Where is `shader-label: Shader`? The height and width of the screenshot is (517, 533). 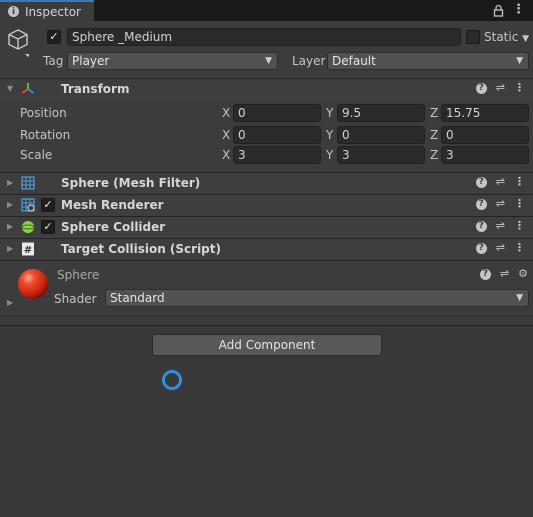 shader-label: Shader is located at coordinates (75, 299).